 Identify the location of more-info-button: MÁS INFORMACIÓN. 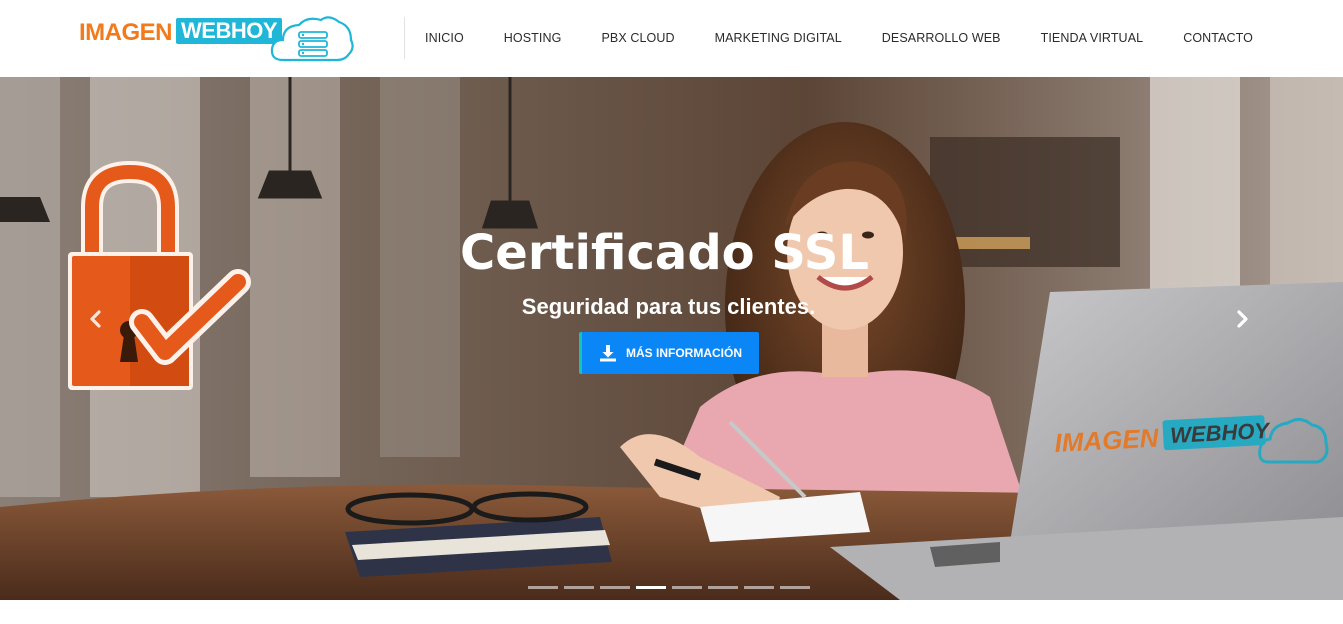
(669, 353).